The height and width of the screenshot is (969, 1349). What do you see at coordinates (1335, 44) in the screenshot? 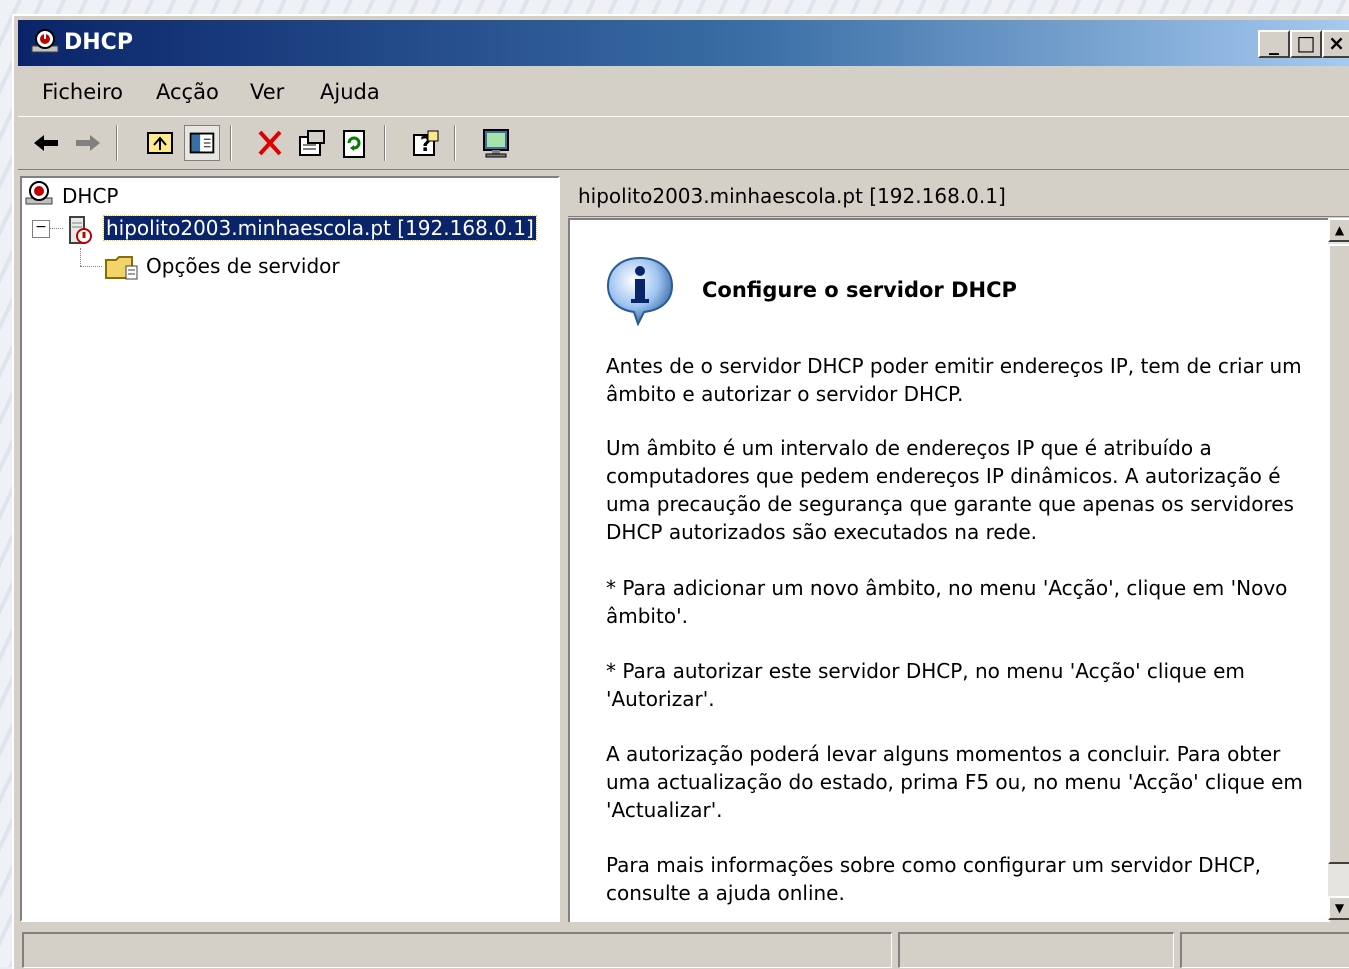
I see `close-button: ×` at bounding box center [1335, 44].